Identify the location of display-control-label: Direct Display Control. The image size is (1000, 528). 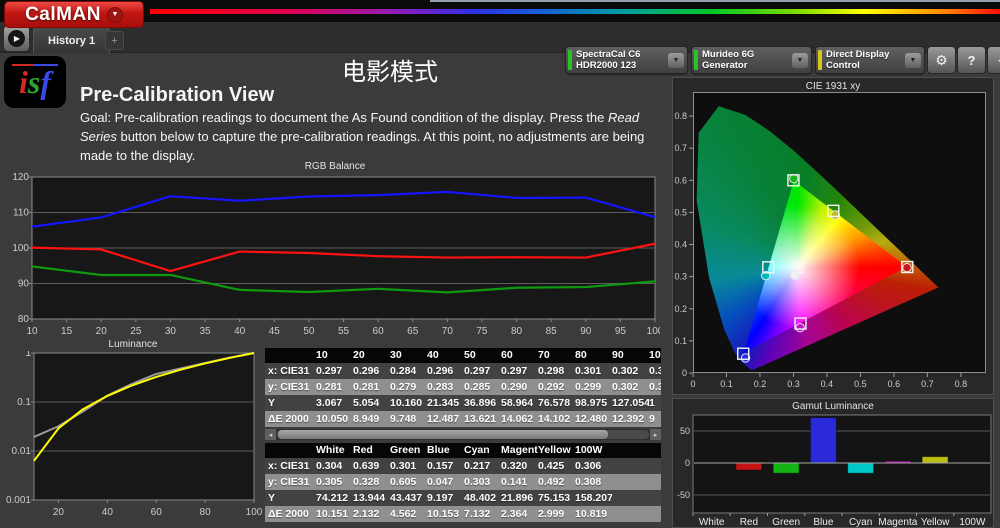
(858, 60).